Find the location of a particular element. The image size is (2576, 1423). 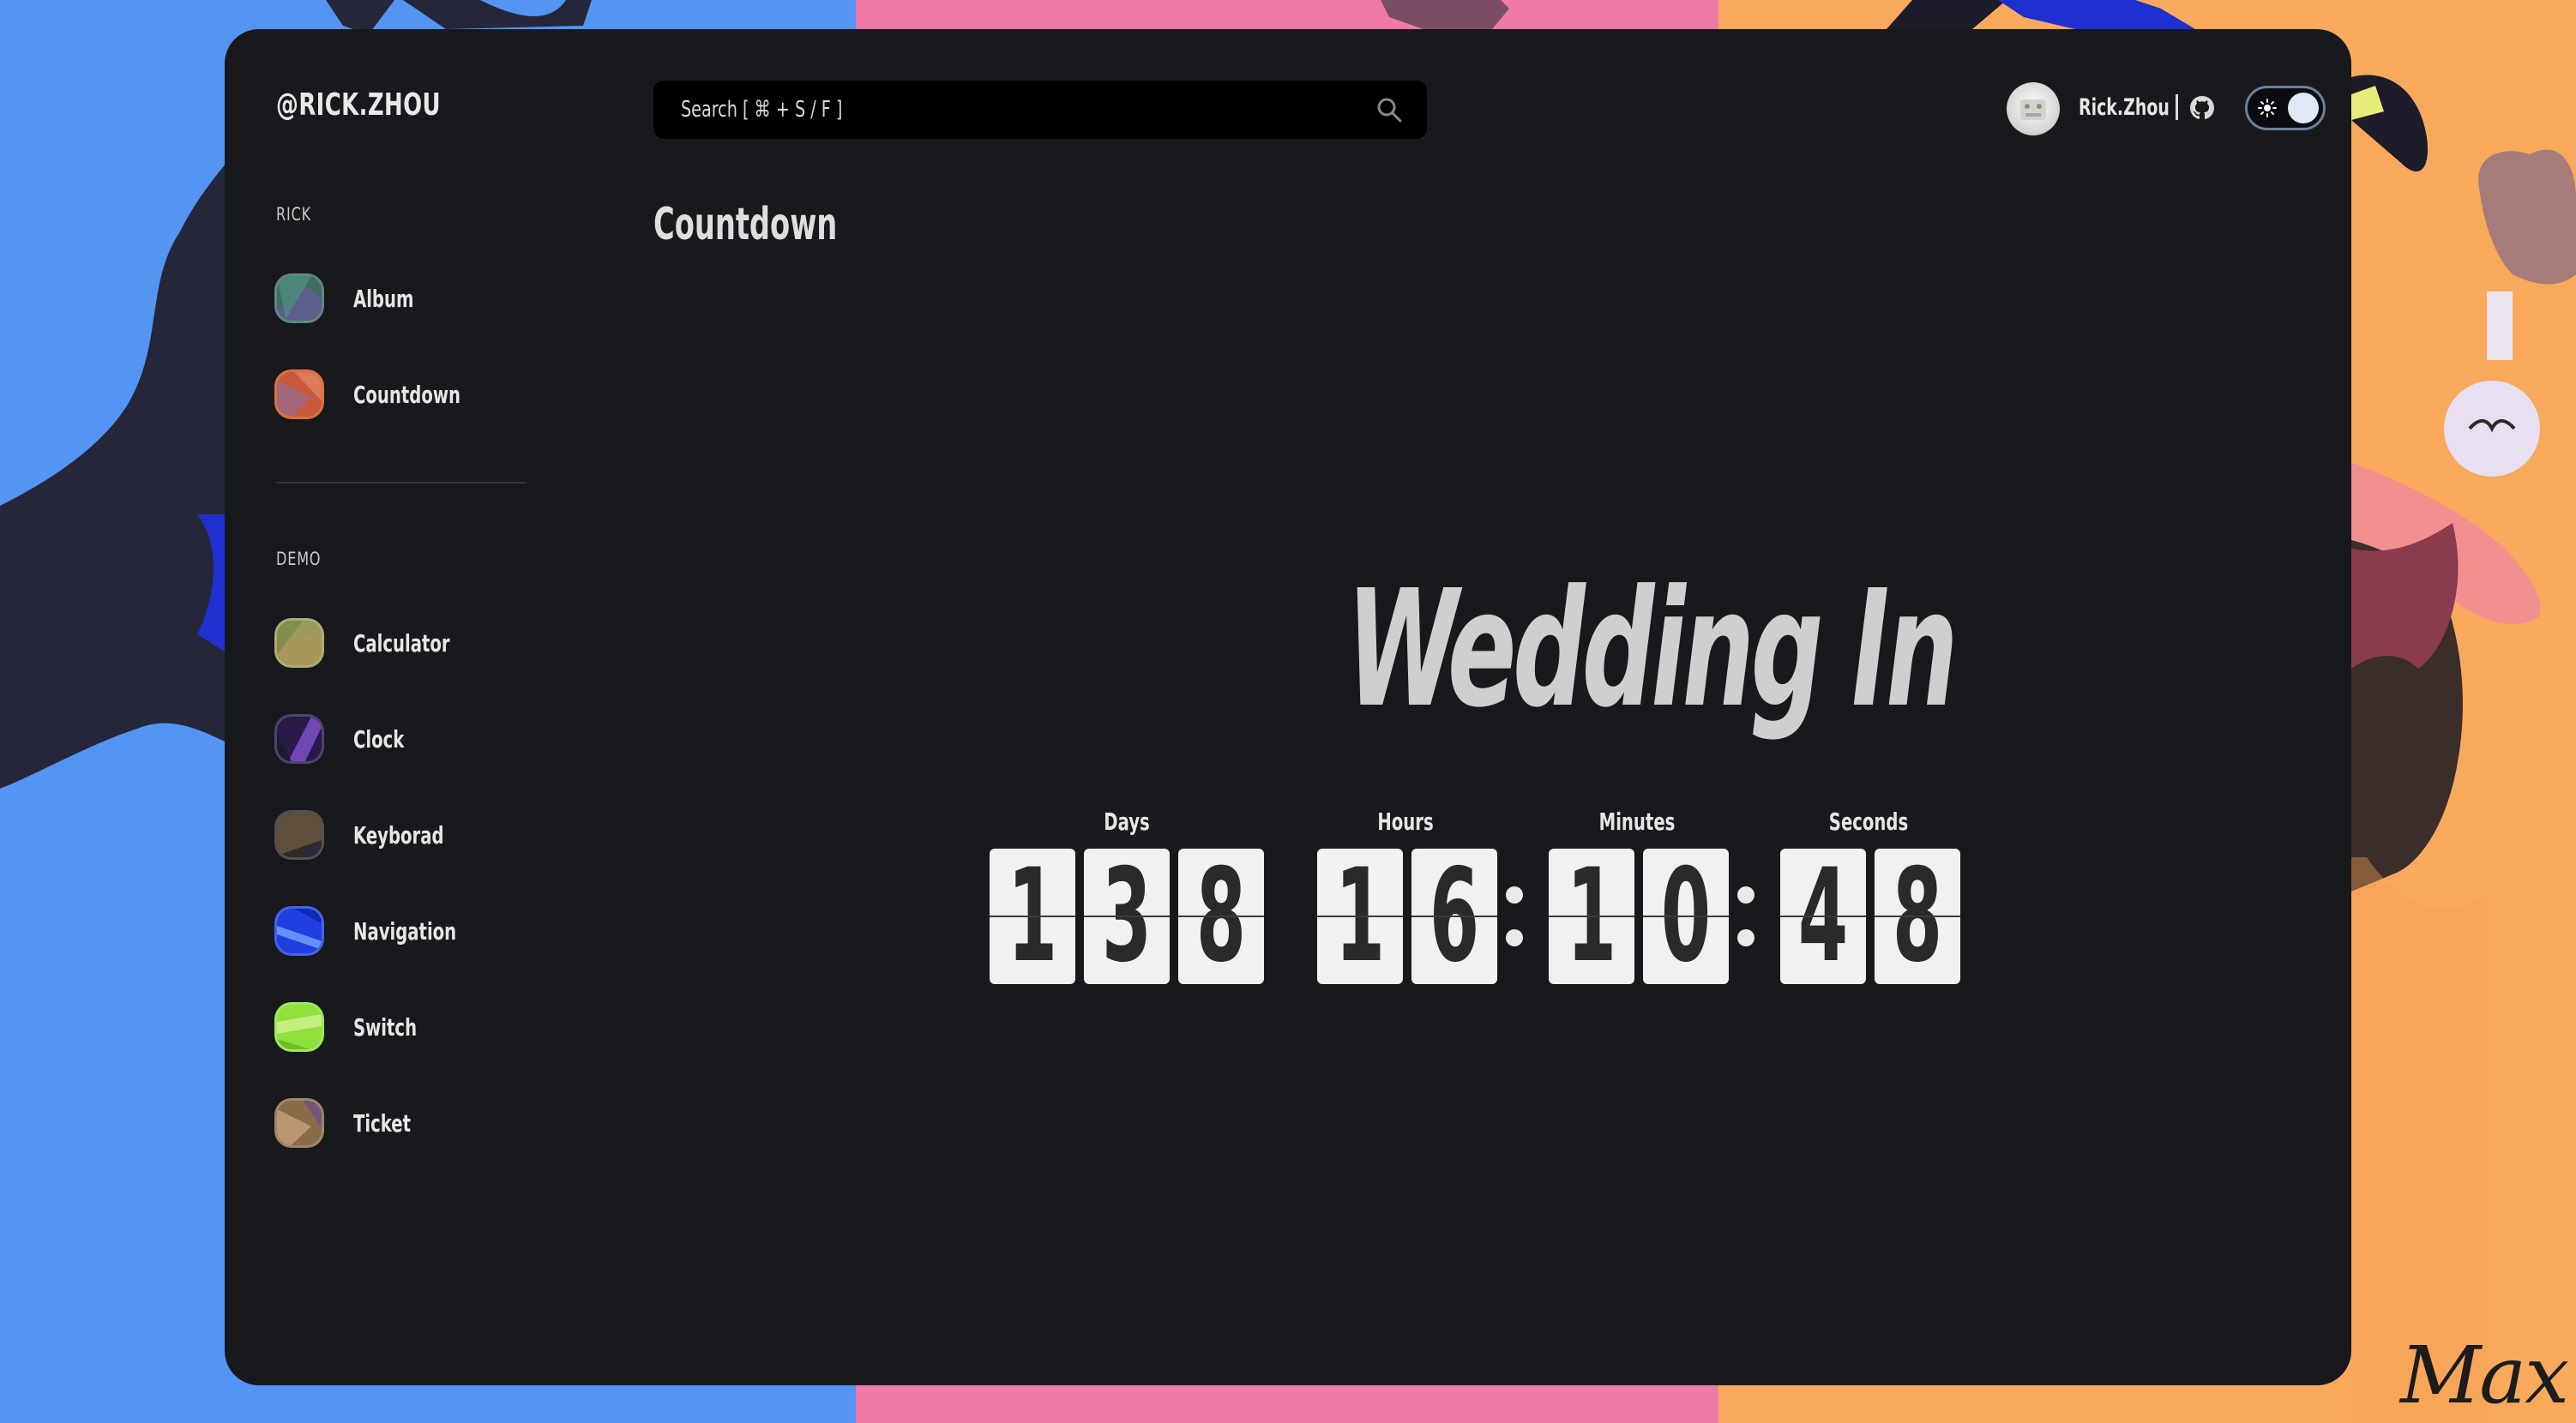

sidebar-item-calculator: Calculator is located at coordinates (394, 643).